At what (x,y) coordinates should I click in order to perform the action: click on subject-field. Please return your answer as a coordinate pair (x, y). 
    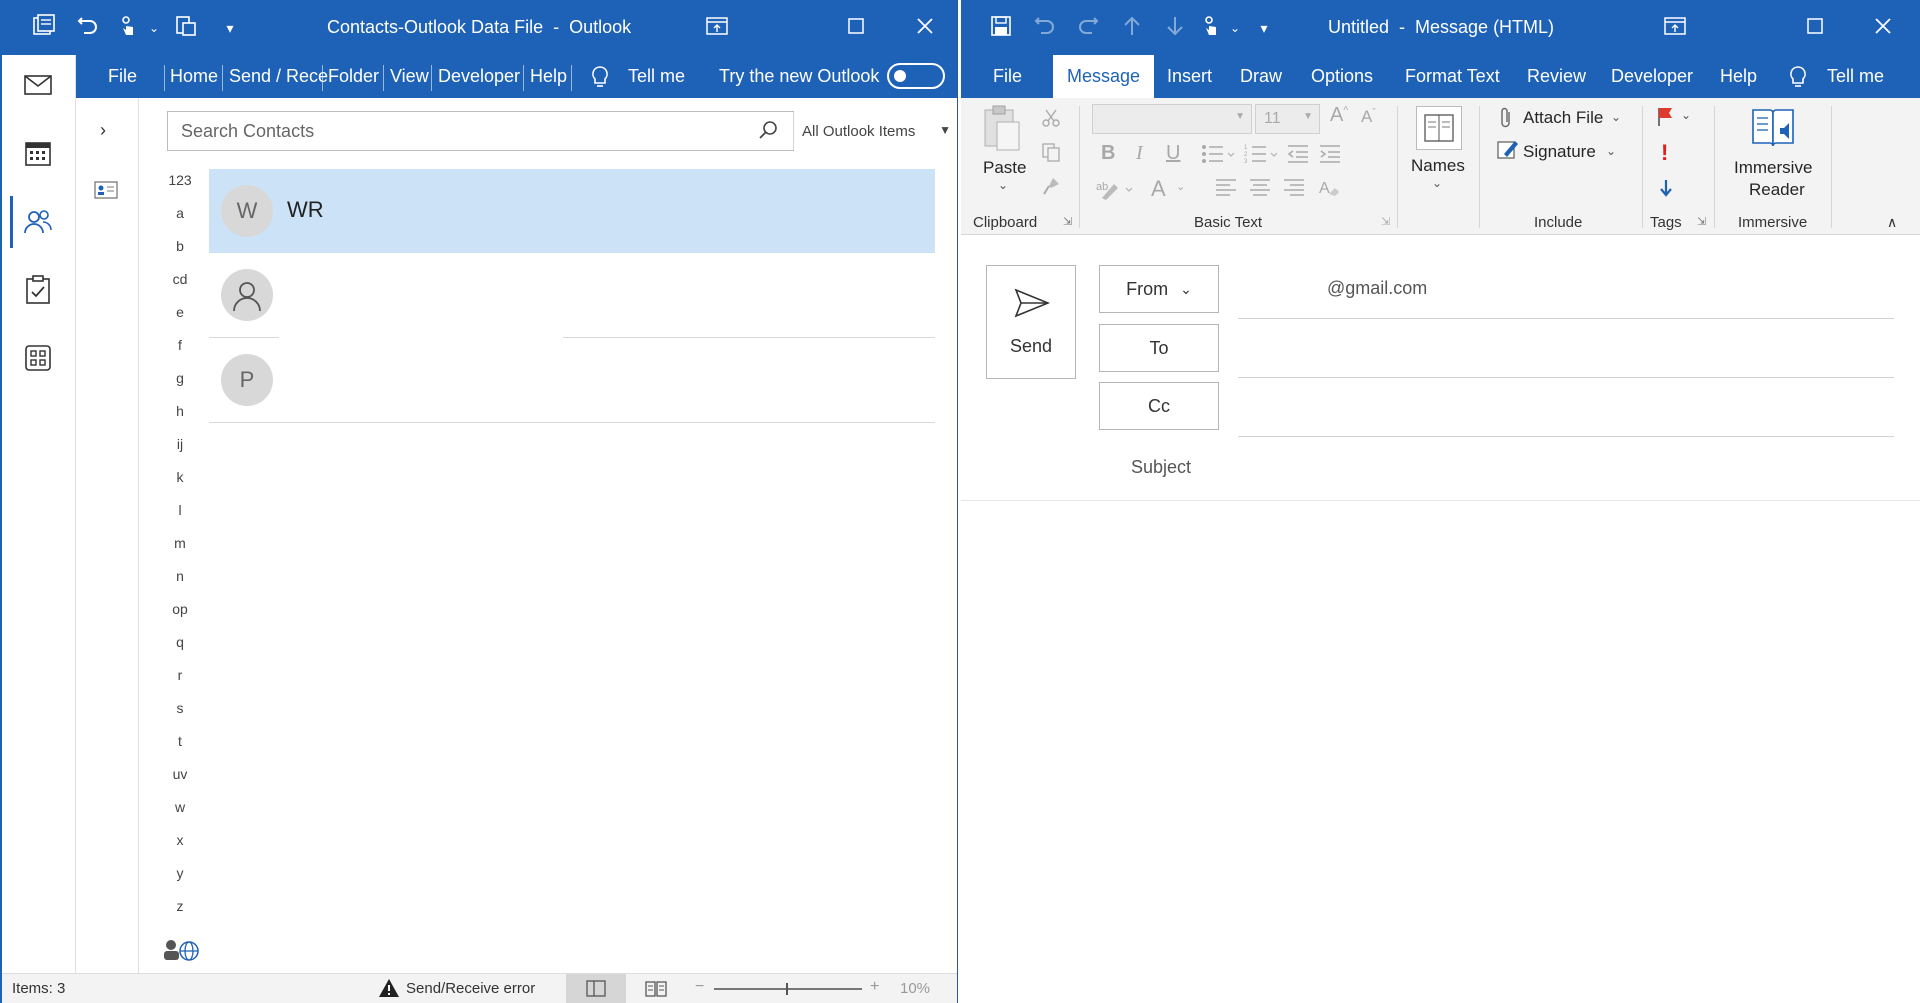
    Looking at the image, I should click on (1566, 467).